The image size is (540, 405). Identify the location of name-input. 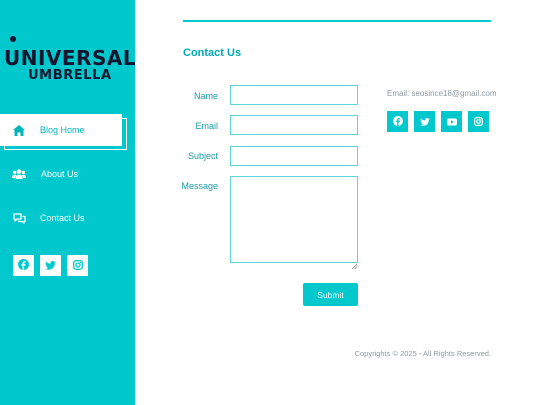
(294, 95).